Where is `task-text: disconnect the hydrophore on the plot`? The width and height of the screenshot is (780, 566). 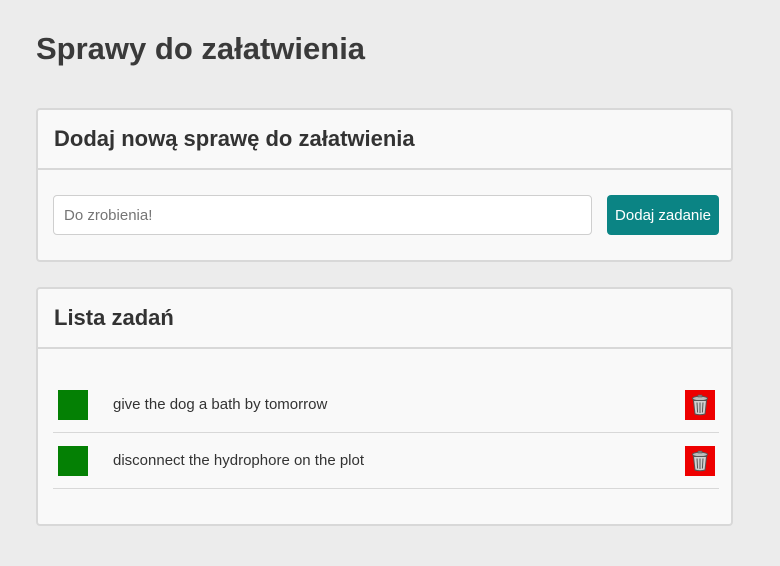
task-text: disconnect the hydrophore on the plot is located at coordinates (239, 460).